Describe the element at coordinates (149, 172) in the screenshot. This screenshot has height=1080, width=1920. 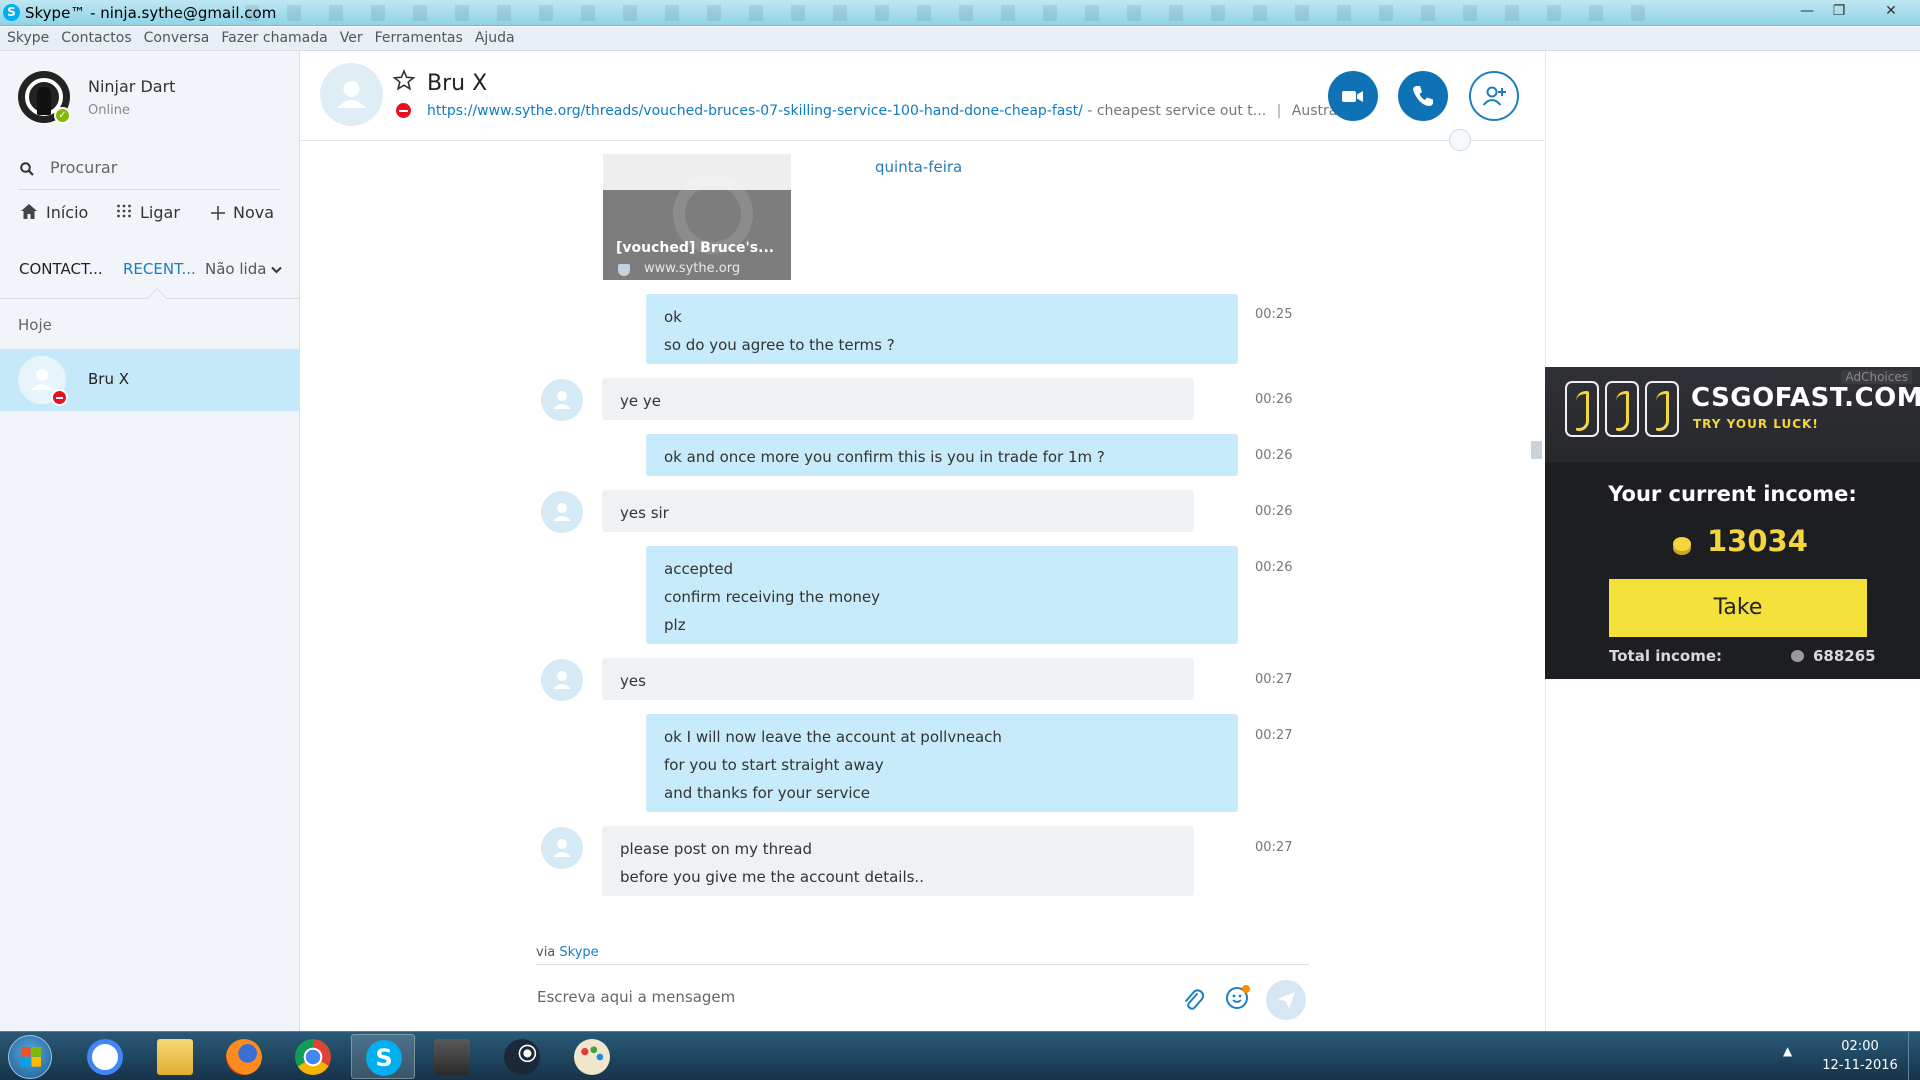
I see `search-box: Procurar` at that location.